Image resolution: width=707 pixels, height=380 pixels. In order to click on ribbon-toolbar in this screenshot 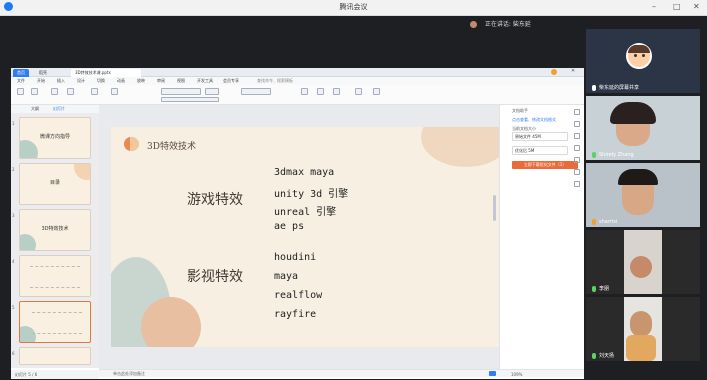, I will do `click(297, 95)`.